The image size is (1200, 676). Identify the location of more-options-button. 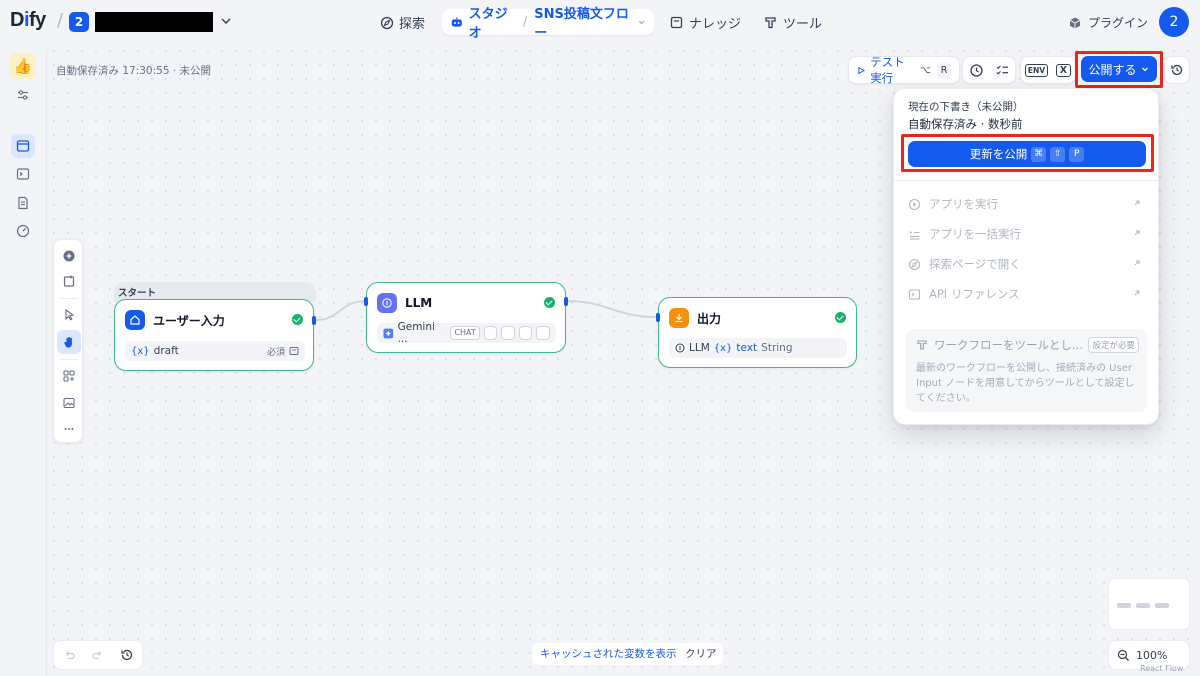
(69, 429).